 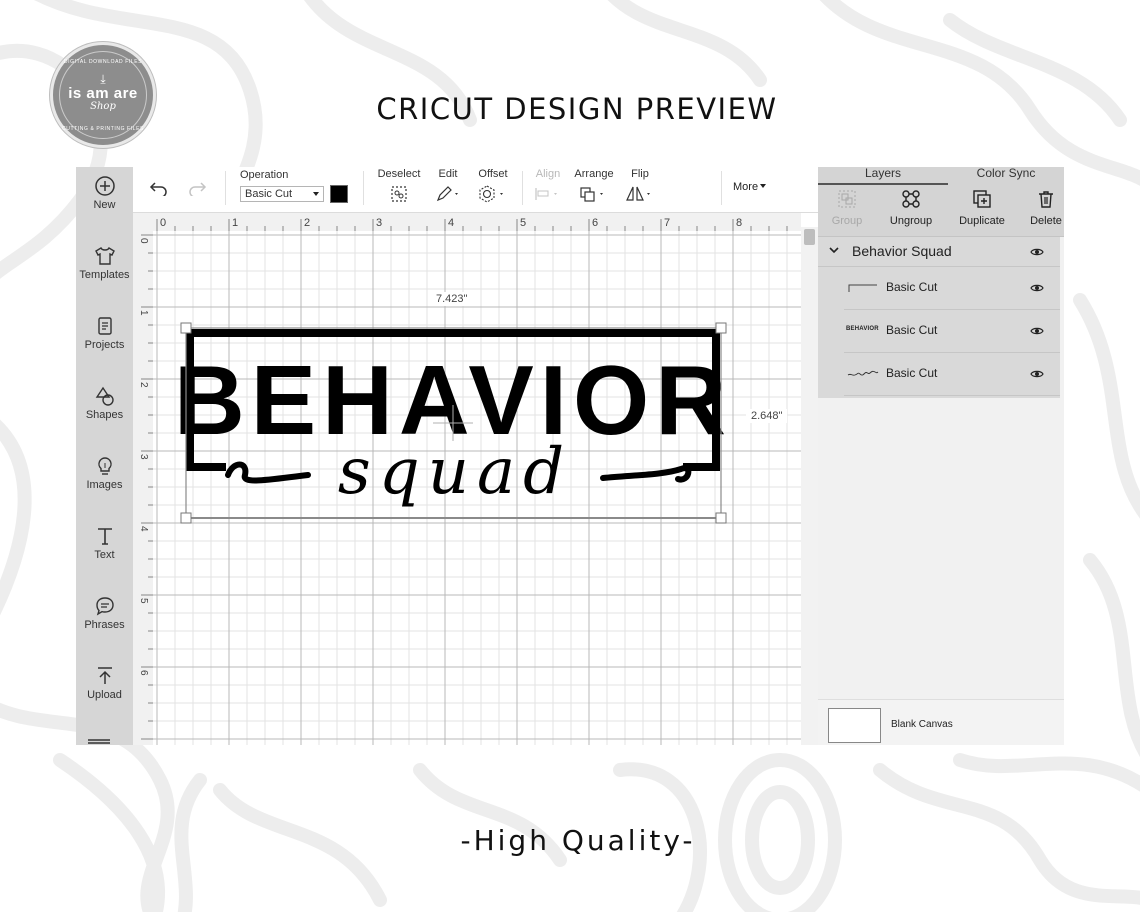 I want to click on operation-select: Basic Cut, so click(x=282, y=194).